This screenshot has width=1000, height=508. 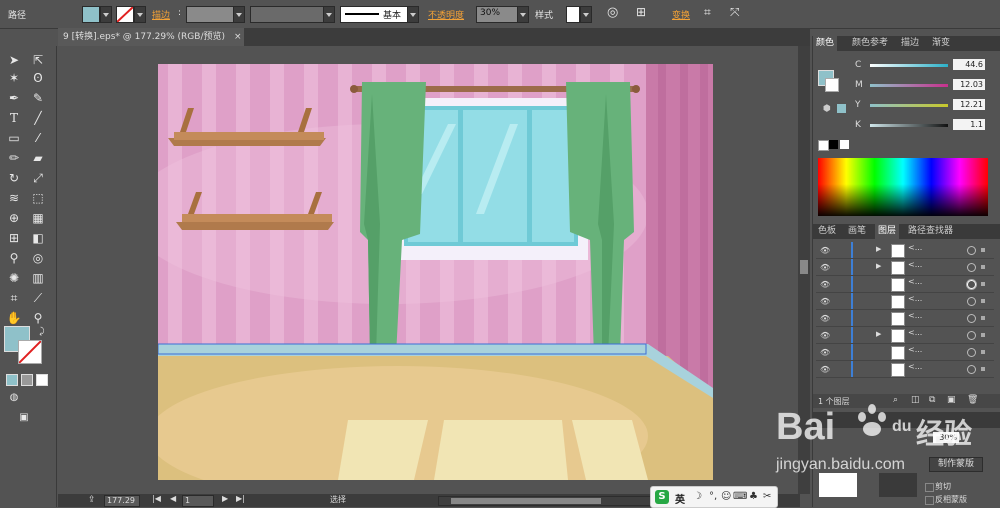 What do you see at coordinates (210, 14) in the screenshot?
I see `stroke-weight-field` at bounding box center [210, 14].